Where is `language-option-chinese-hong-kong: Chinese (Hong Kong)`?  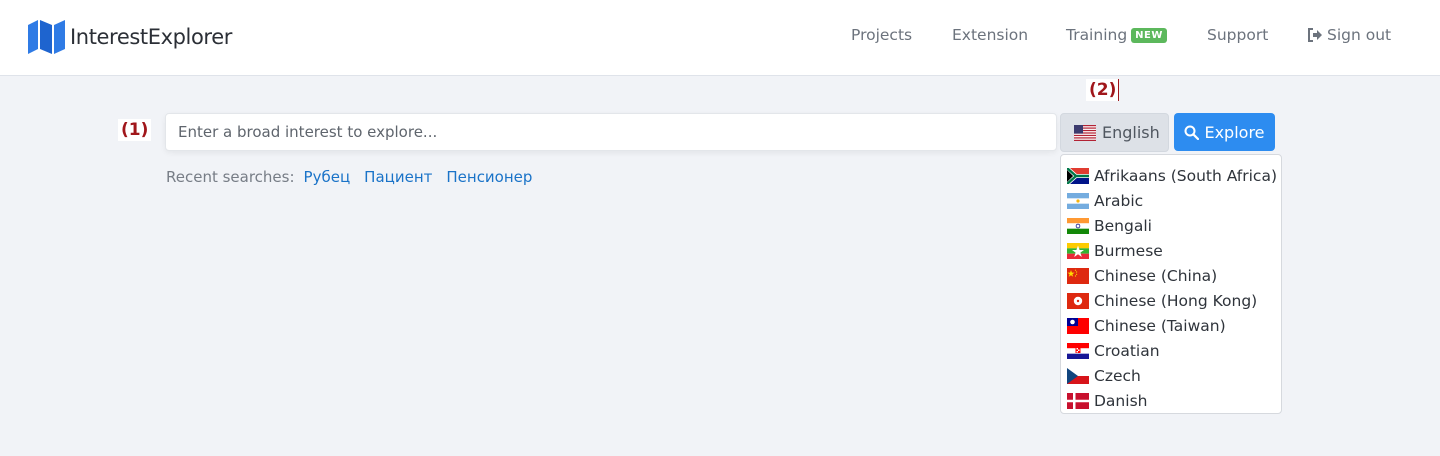 language-option-chinese-hong-kong: Chinese (Hong Kong) is located at coordinates (1171, 300).